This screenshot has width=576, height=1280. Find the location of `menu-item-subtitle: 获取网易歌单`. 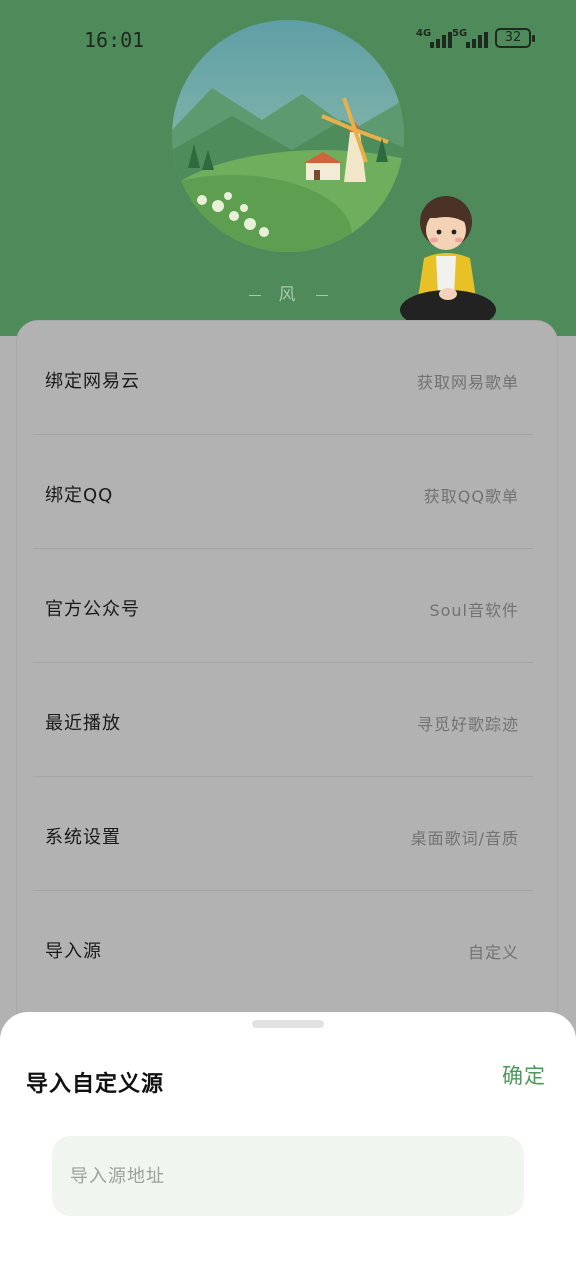

menu-item-subtitle: 获取网易歌单 is located at coordinates (467, 382).